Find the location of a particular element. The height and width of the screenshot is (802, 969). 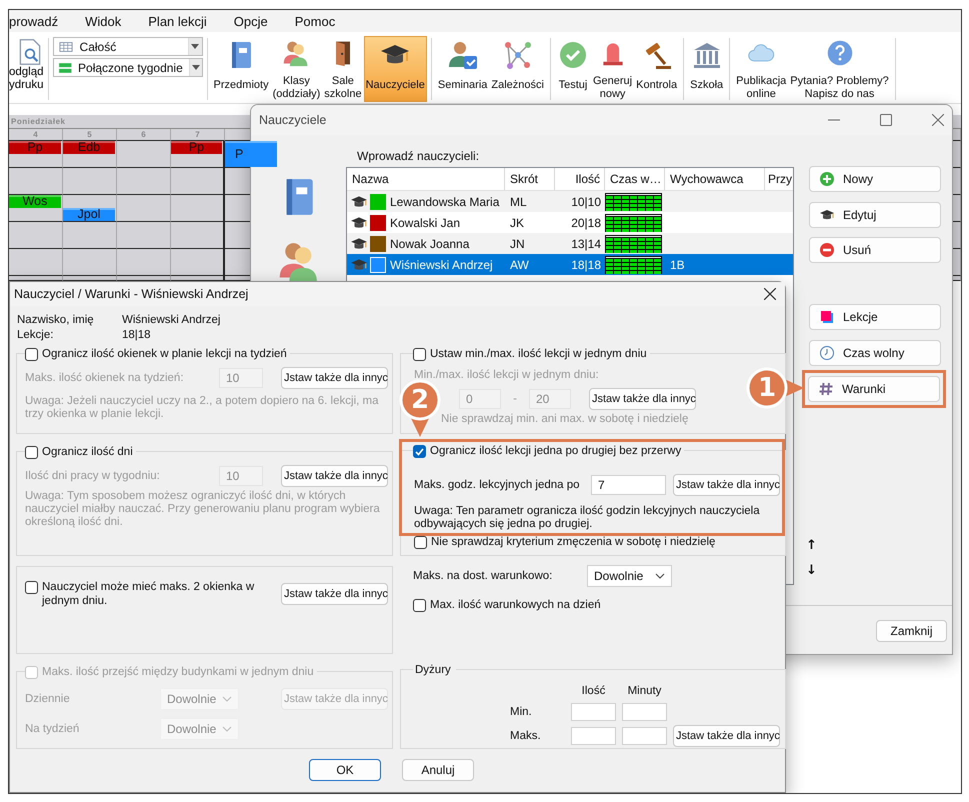

view-dropdown: Całość is located at coordinates (127, 46).